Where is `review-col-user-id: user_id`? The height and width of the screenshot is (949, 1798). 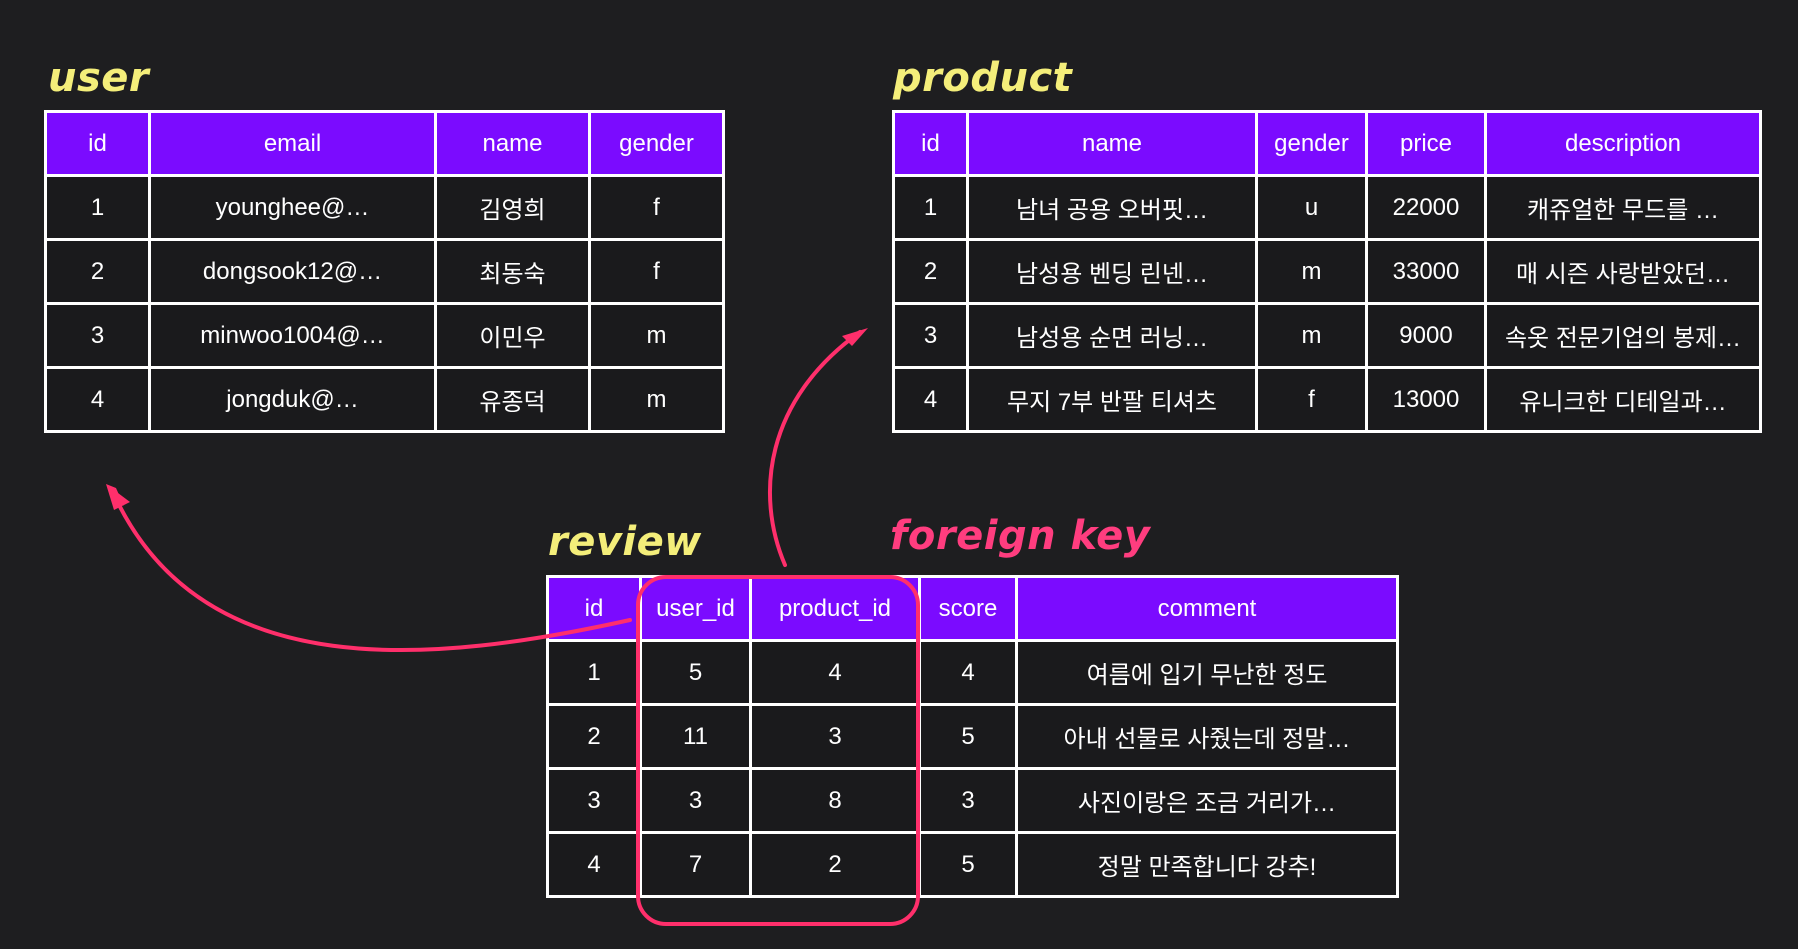 review-col-user-id: user_id is located at coordinates (695, 608).